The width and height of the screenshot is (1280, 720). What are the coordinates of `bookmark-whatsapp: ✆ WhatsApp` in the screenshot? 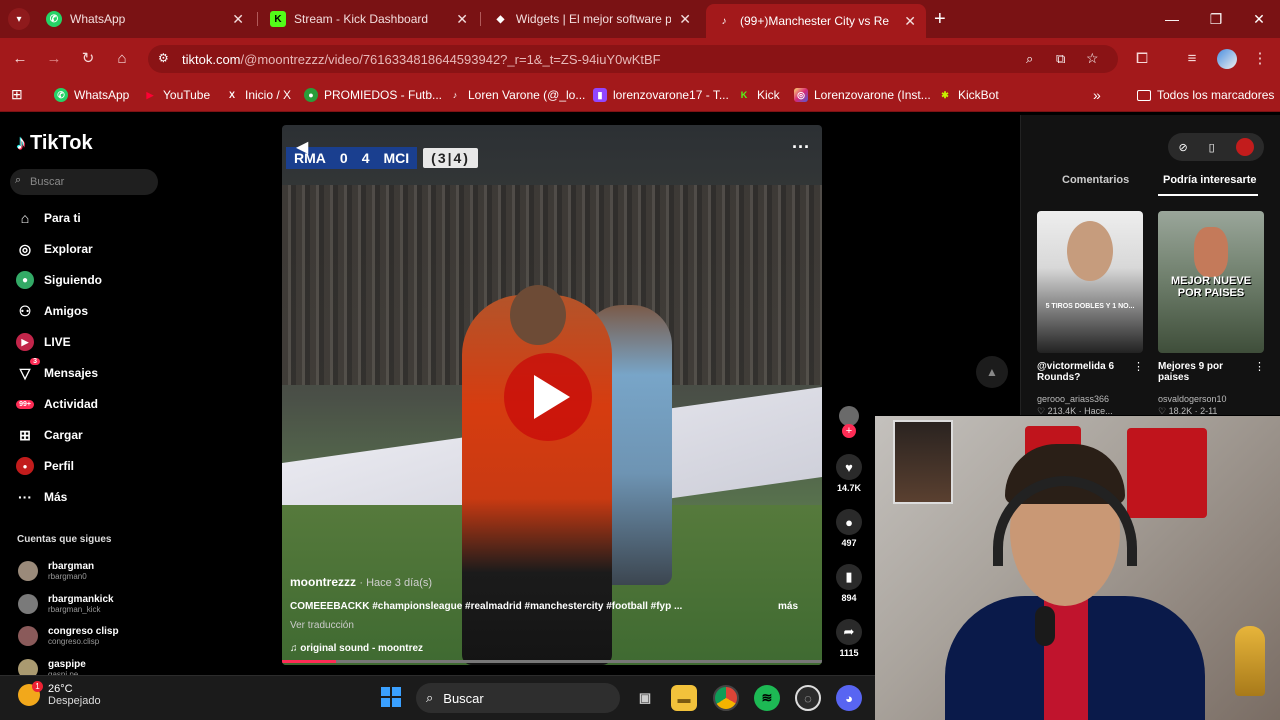 It's located at (91, 95).